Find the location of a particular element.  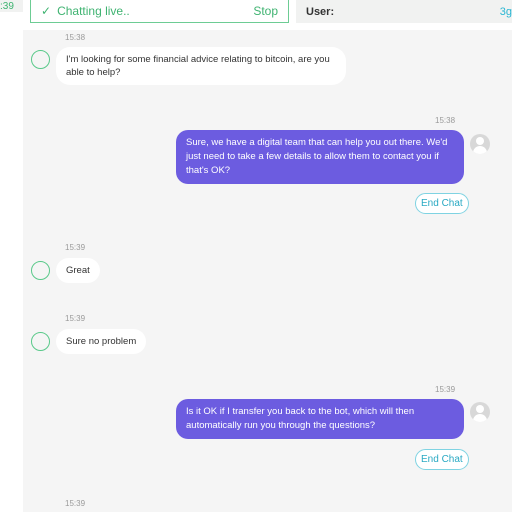

incoming-message: Sure no problem is located at coordinates (101, 341).